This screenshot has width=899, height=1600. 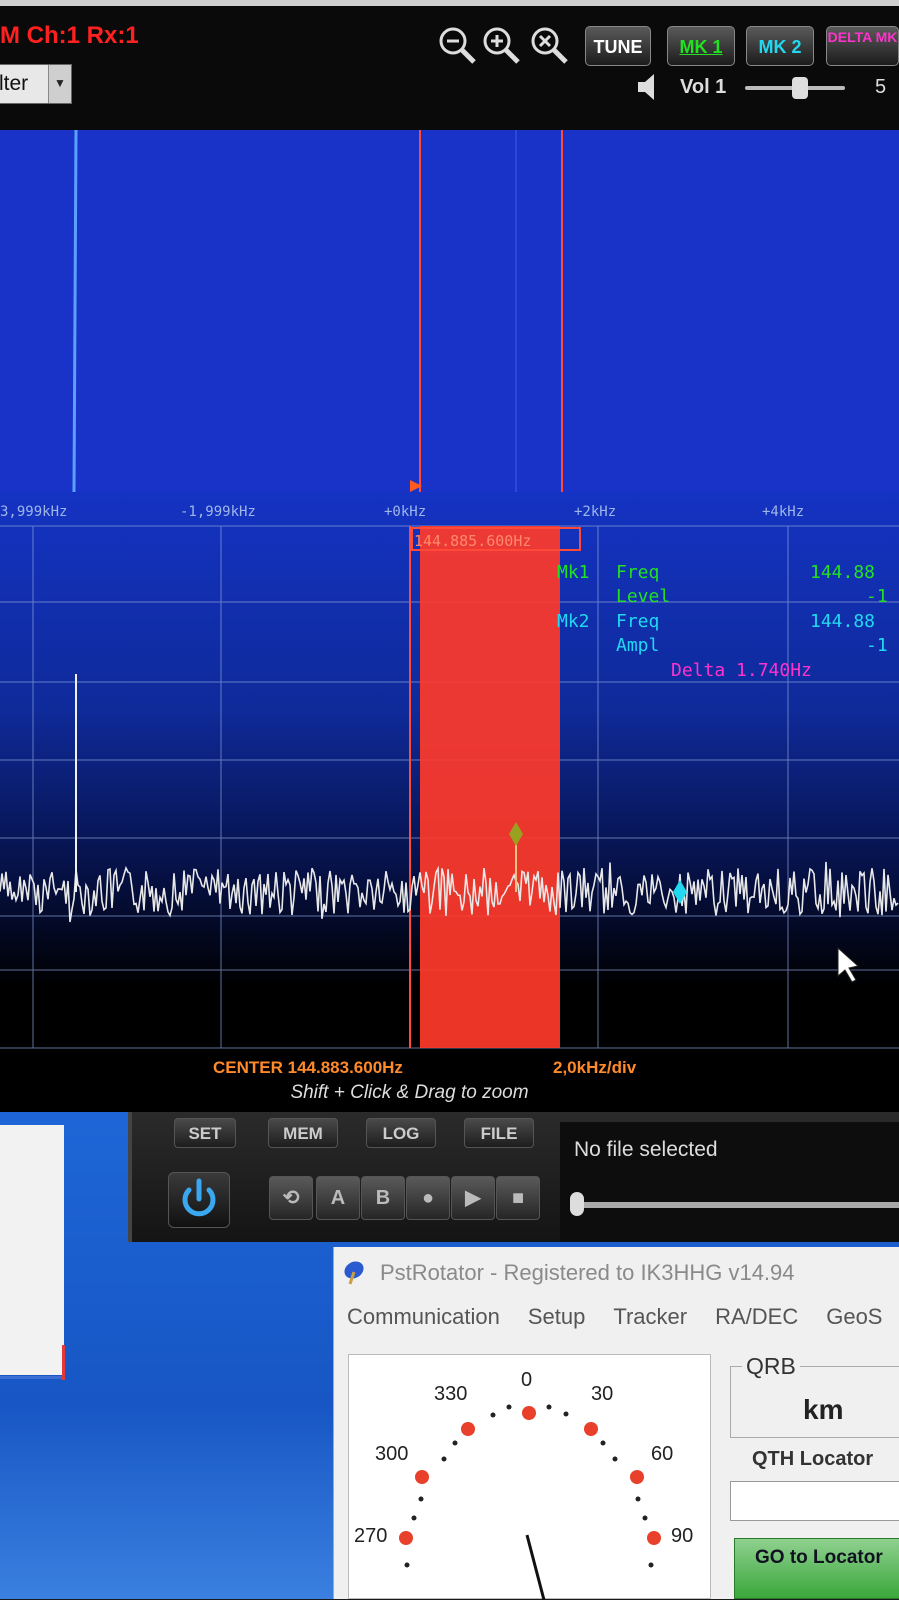 I want to click on speaker-icon, so click(x=648, y=87).